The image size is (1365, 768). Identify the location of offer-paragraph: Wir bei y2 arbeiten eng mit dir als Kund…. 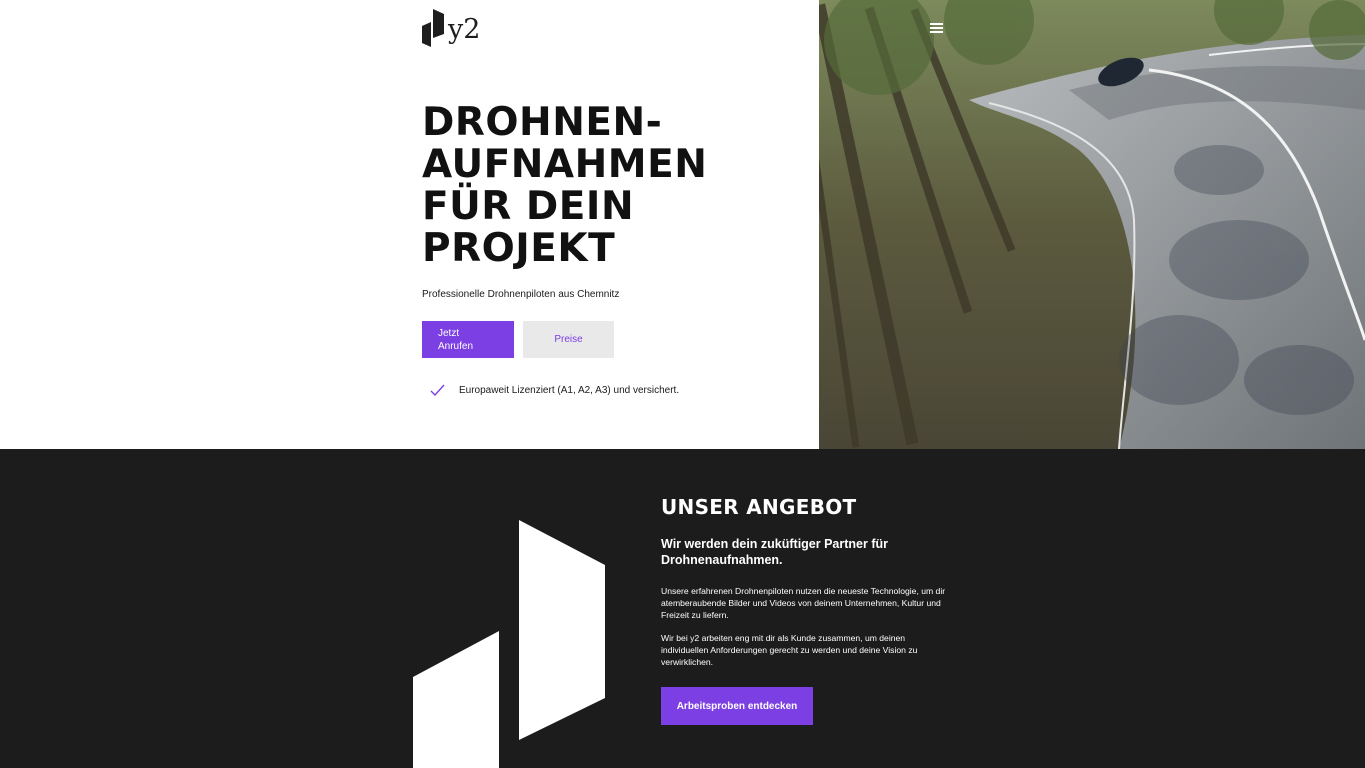
(789, 650).